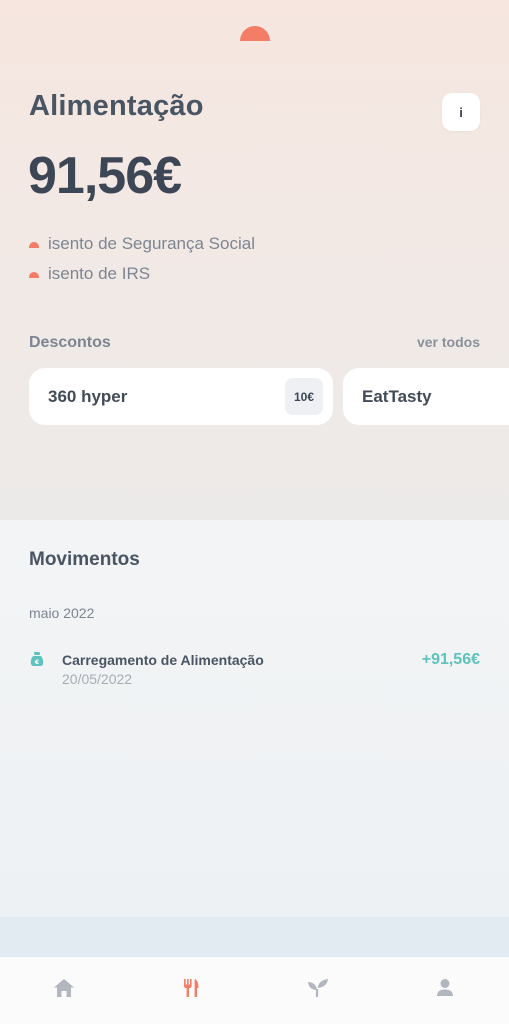 This screenshot has height=1024, width=509. I want to click on money-bag-icon: €, so click(37, 659).